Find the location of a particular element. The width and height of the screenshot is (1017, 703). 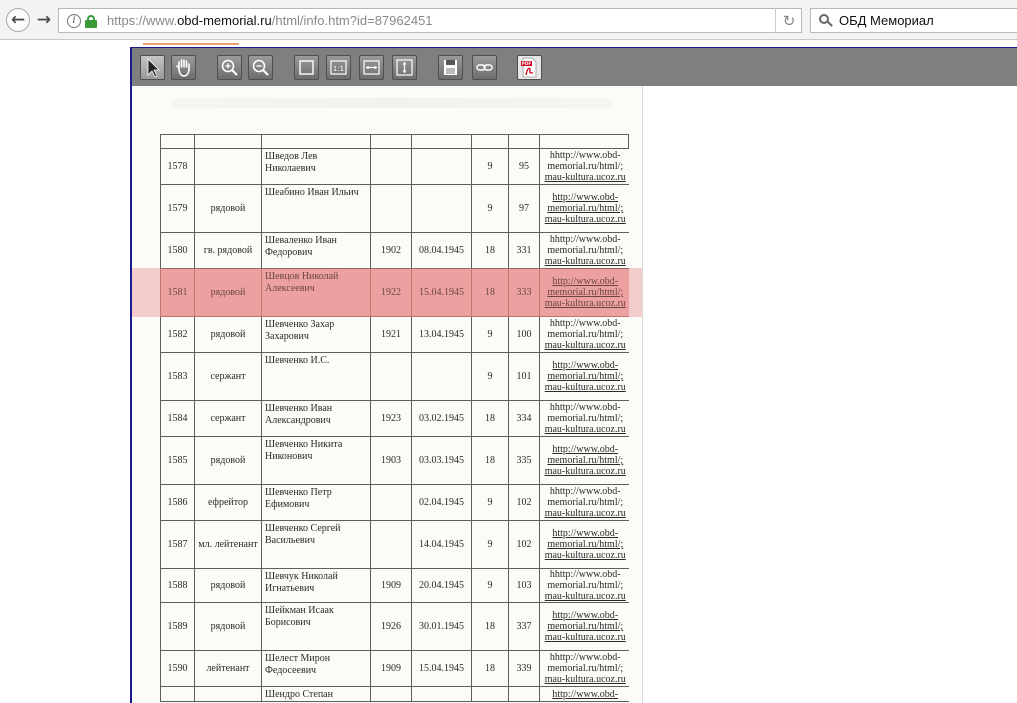

record-source-link: http://www.obd- is located at coordinates (584, 694).